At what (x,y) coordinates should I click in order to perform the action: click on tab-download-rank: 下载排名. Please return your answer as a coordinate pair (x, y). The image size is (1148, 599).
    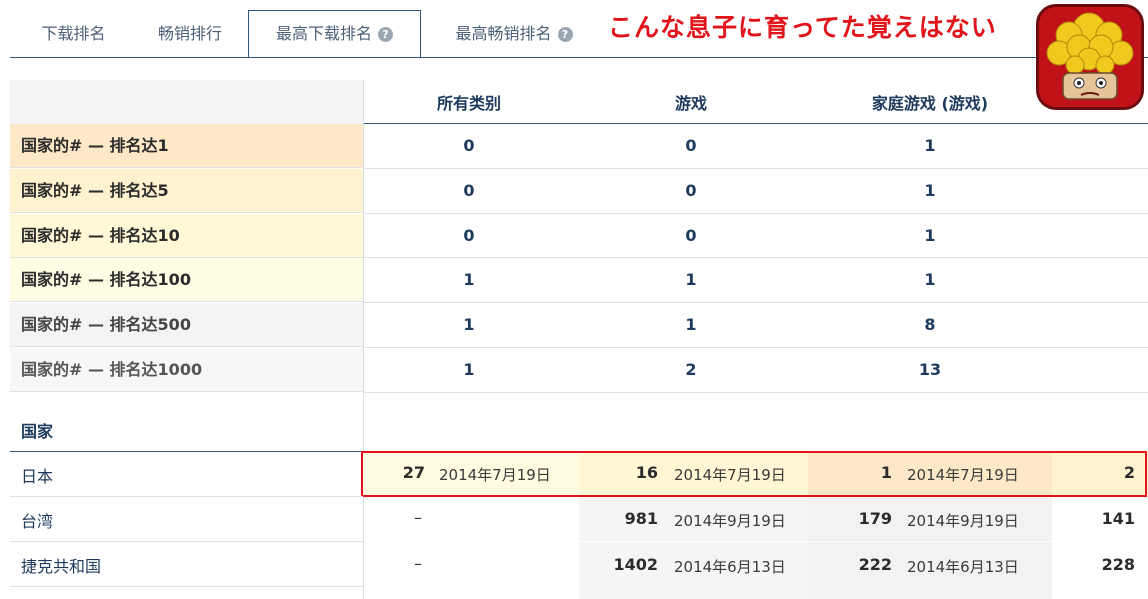
    Looking at the image, I should click on (73, 35).